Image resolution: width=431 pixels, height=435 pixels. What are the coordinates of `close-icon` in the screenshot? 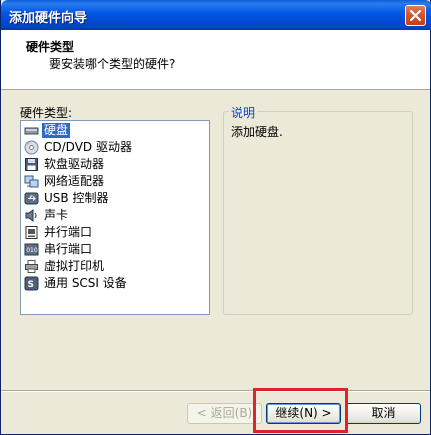 It's located at (415, 15).